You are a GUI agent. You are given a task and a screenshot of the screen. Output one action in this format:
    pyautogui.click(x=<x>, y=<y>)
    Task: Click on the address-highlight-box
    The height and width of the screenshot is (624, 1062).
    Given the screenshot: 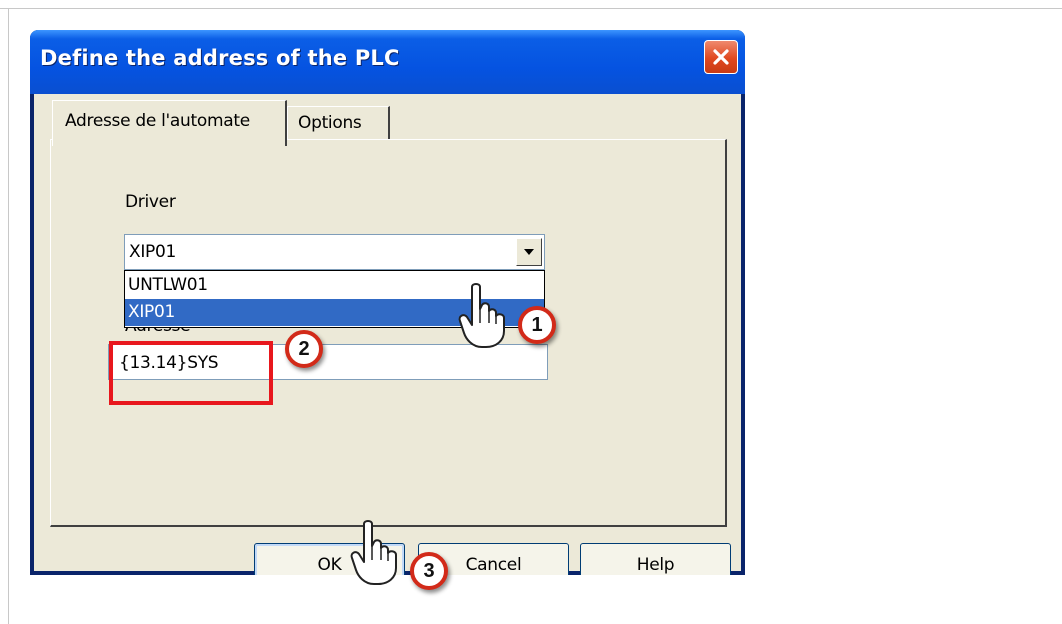 What is the action you would take?
    pyautogui.click(x=191, y=373)
    